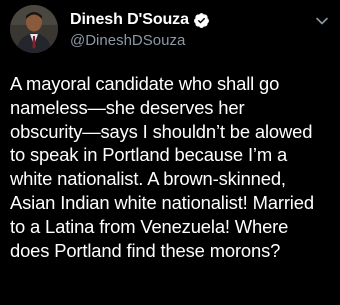 Image resolution: width=340 pixels, height=305 pixels. What do you see at coordinates (149, 155) in the screenshot?
I see `tweet-text-line: to speak in Portland because I’m a` at bounding box center [149, 155].